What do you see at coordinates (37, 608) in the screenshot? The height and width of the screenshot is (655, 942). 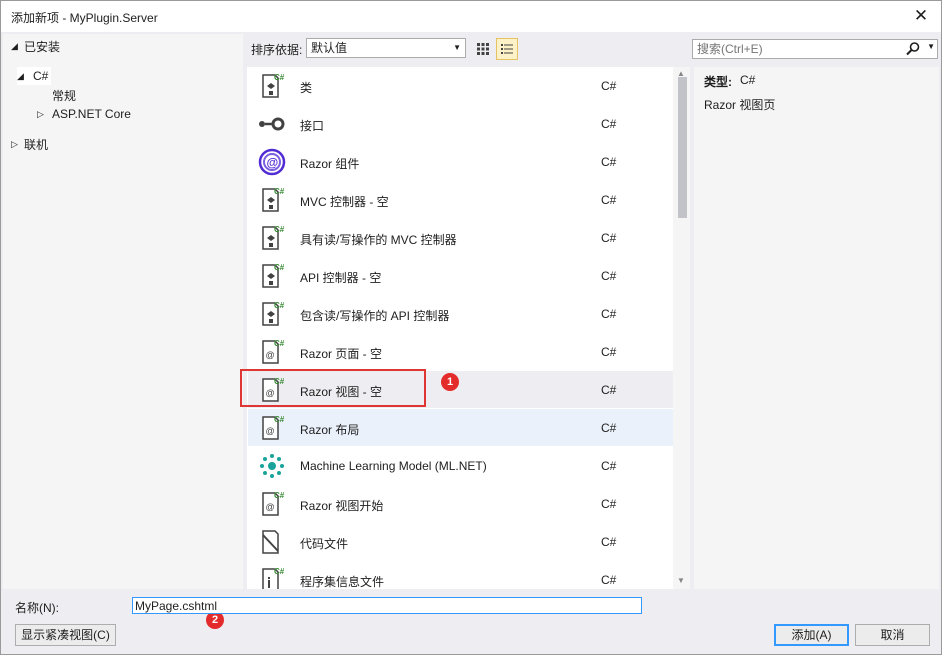 I see `name-label: 名称(N):` at bounding box center [37, 608].